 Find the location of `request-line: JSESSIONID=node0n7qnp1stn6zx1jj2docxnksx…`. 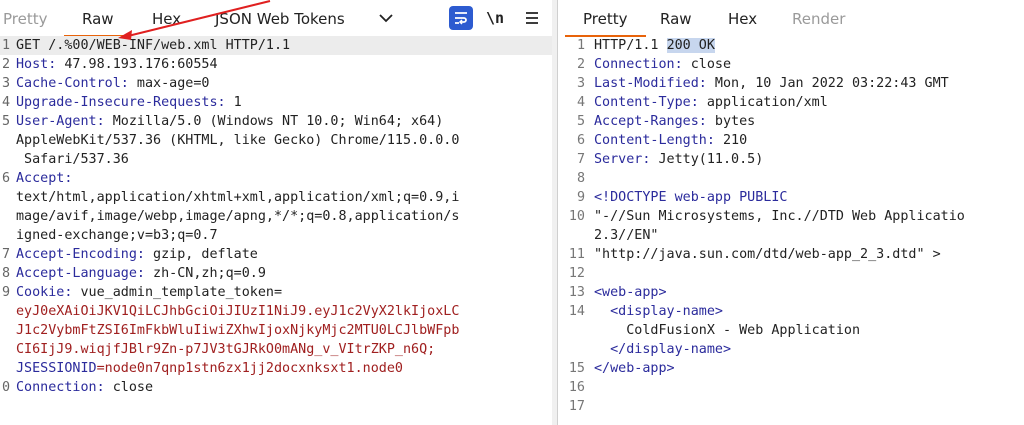

request-line: JSESSIONID=node0n7qnp1stn6zx1jj2docxnksx… is located at coordinates (276, 368).